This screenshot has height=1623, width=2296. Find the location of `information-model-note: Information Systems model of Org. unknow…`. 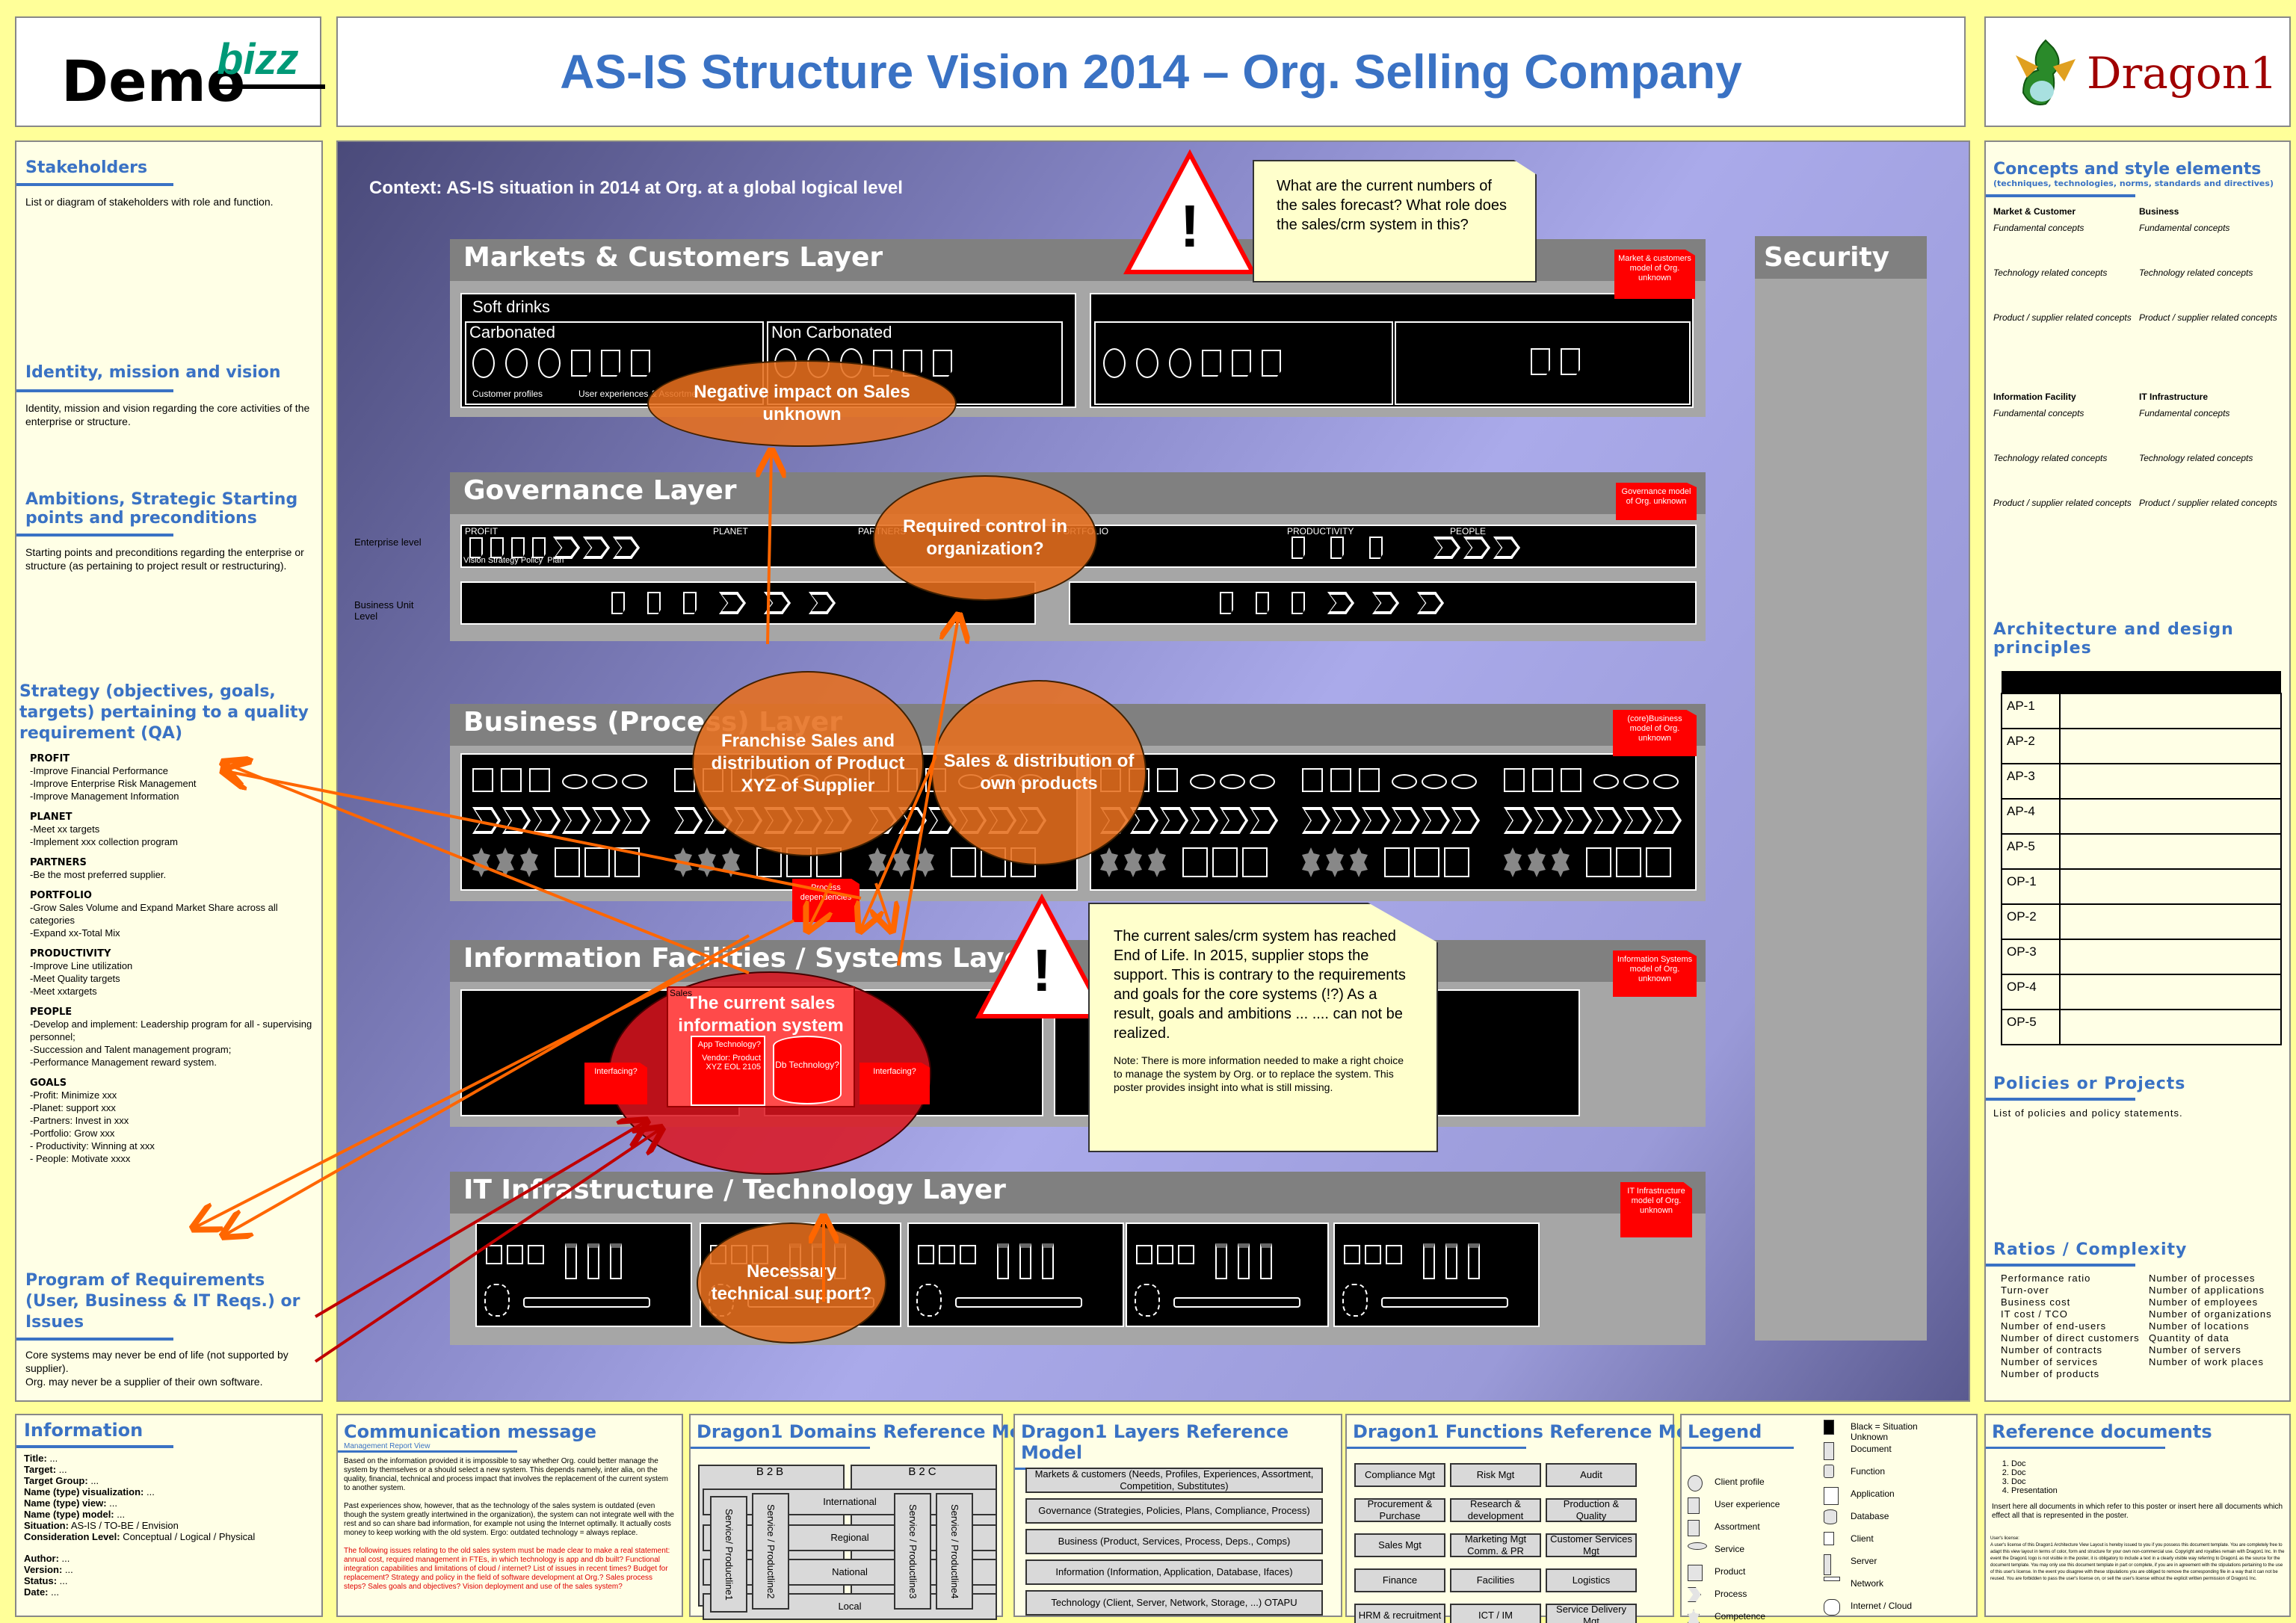

information-model-note: Information Systems model of Org. unknow… is located at coordinates (1655, 973).